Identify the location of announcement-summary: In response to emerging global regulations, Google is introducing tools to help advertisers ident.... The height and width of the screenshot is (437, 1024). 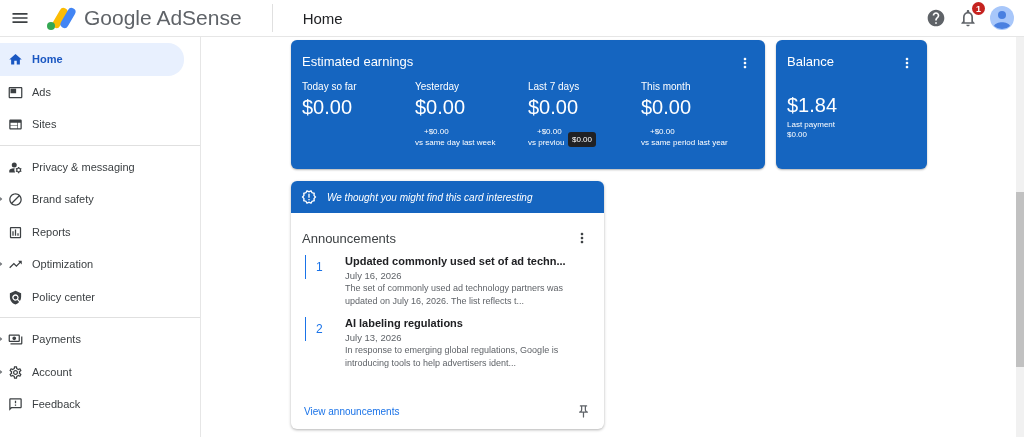
(452, 357).